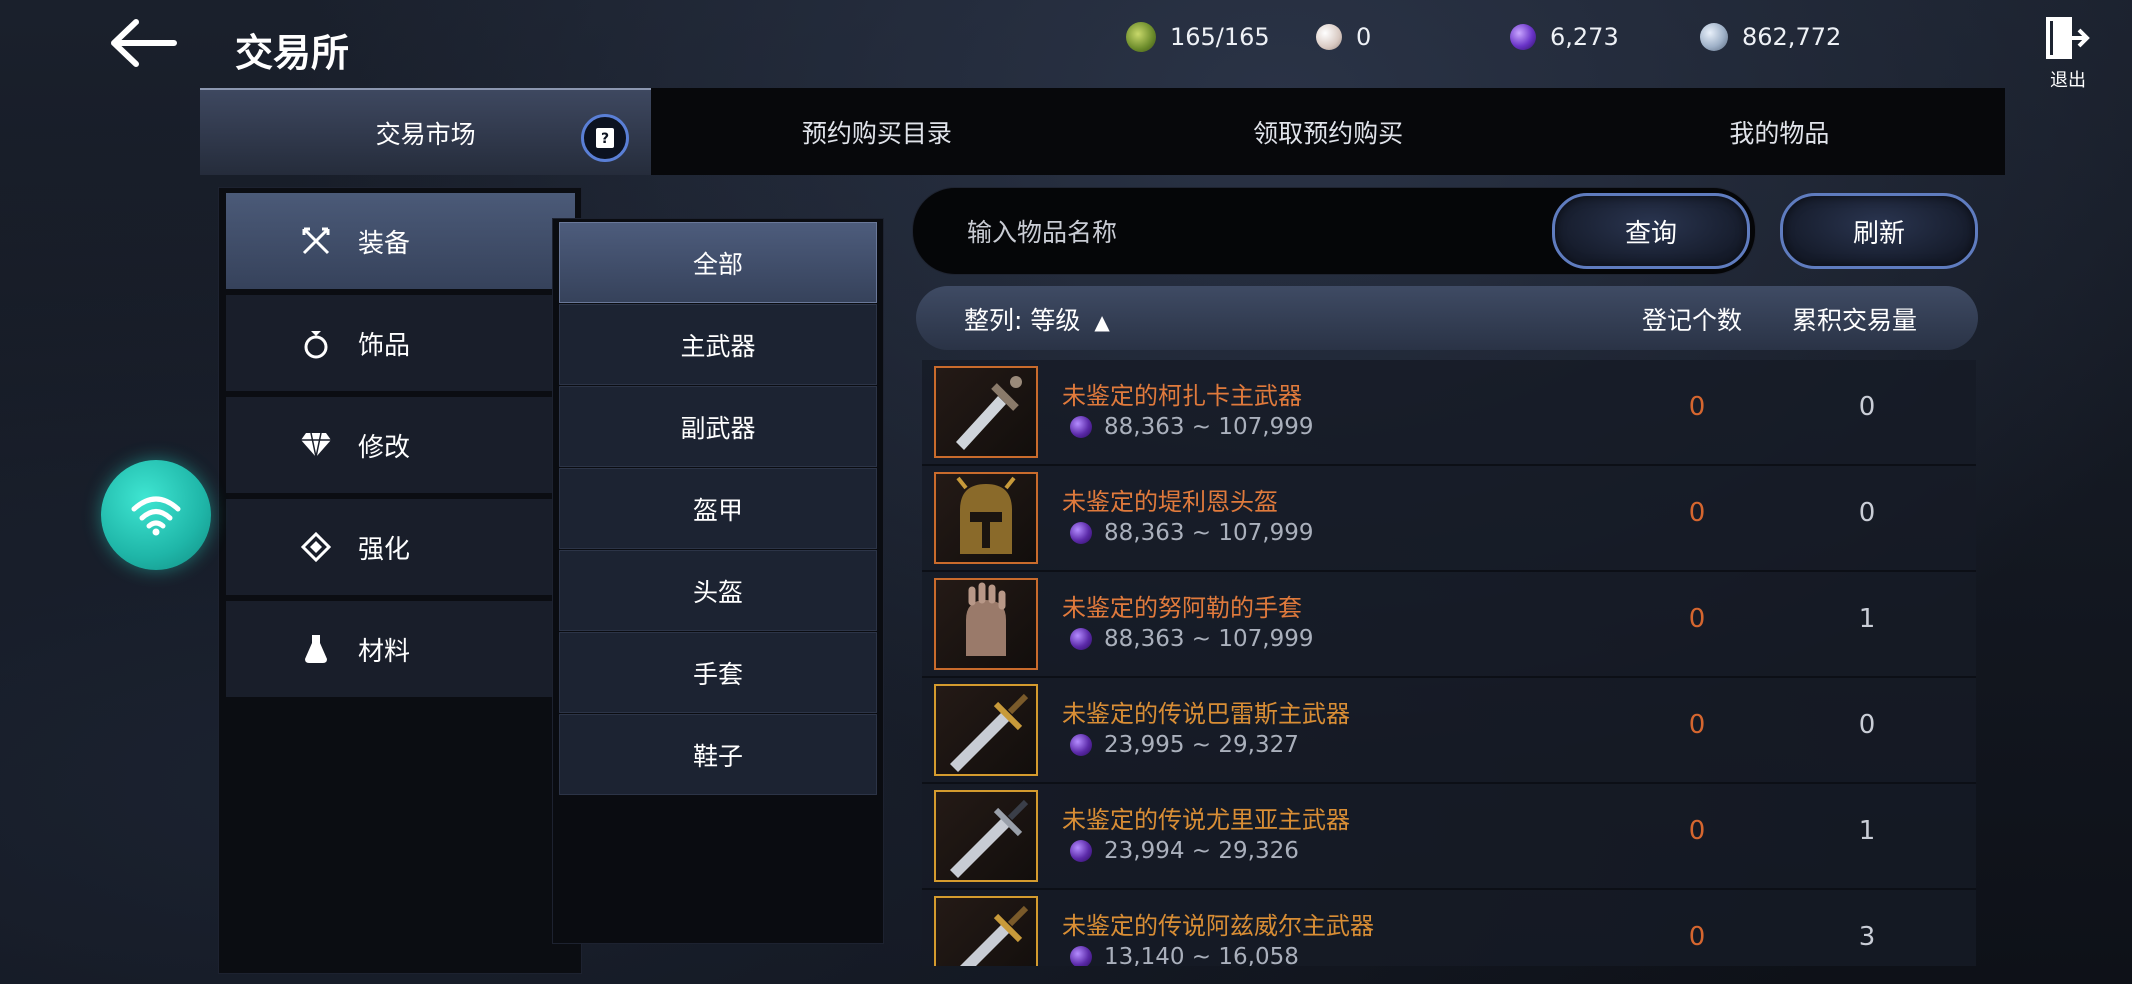  Describe the element at coordinates (1449, 519) in the screenshot. I see `item-row: 未鉴定的堤利恩头盔 88,363 ~ 107,999 0 0` at that location.